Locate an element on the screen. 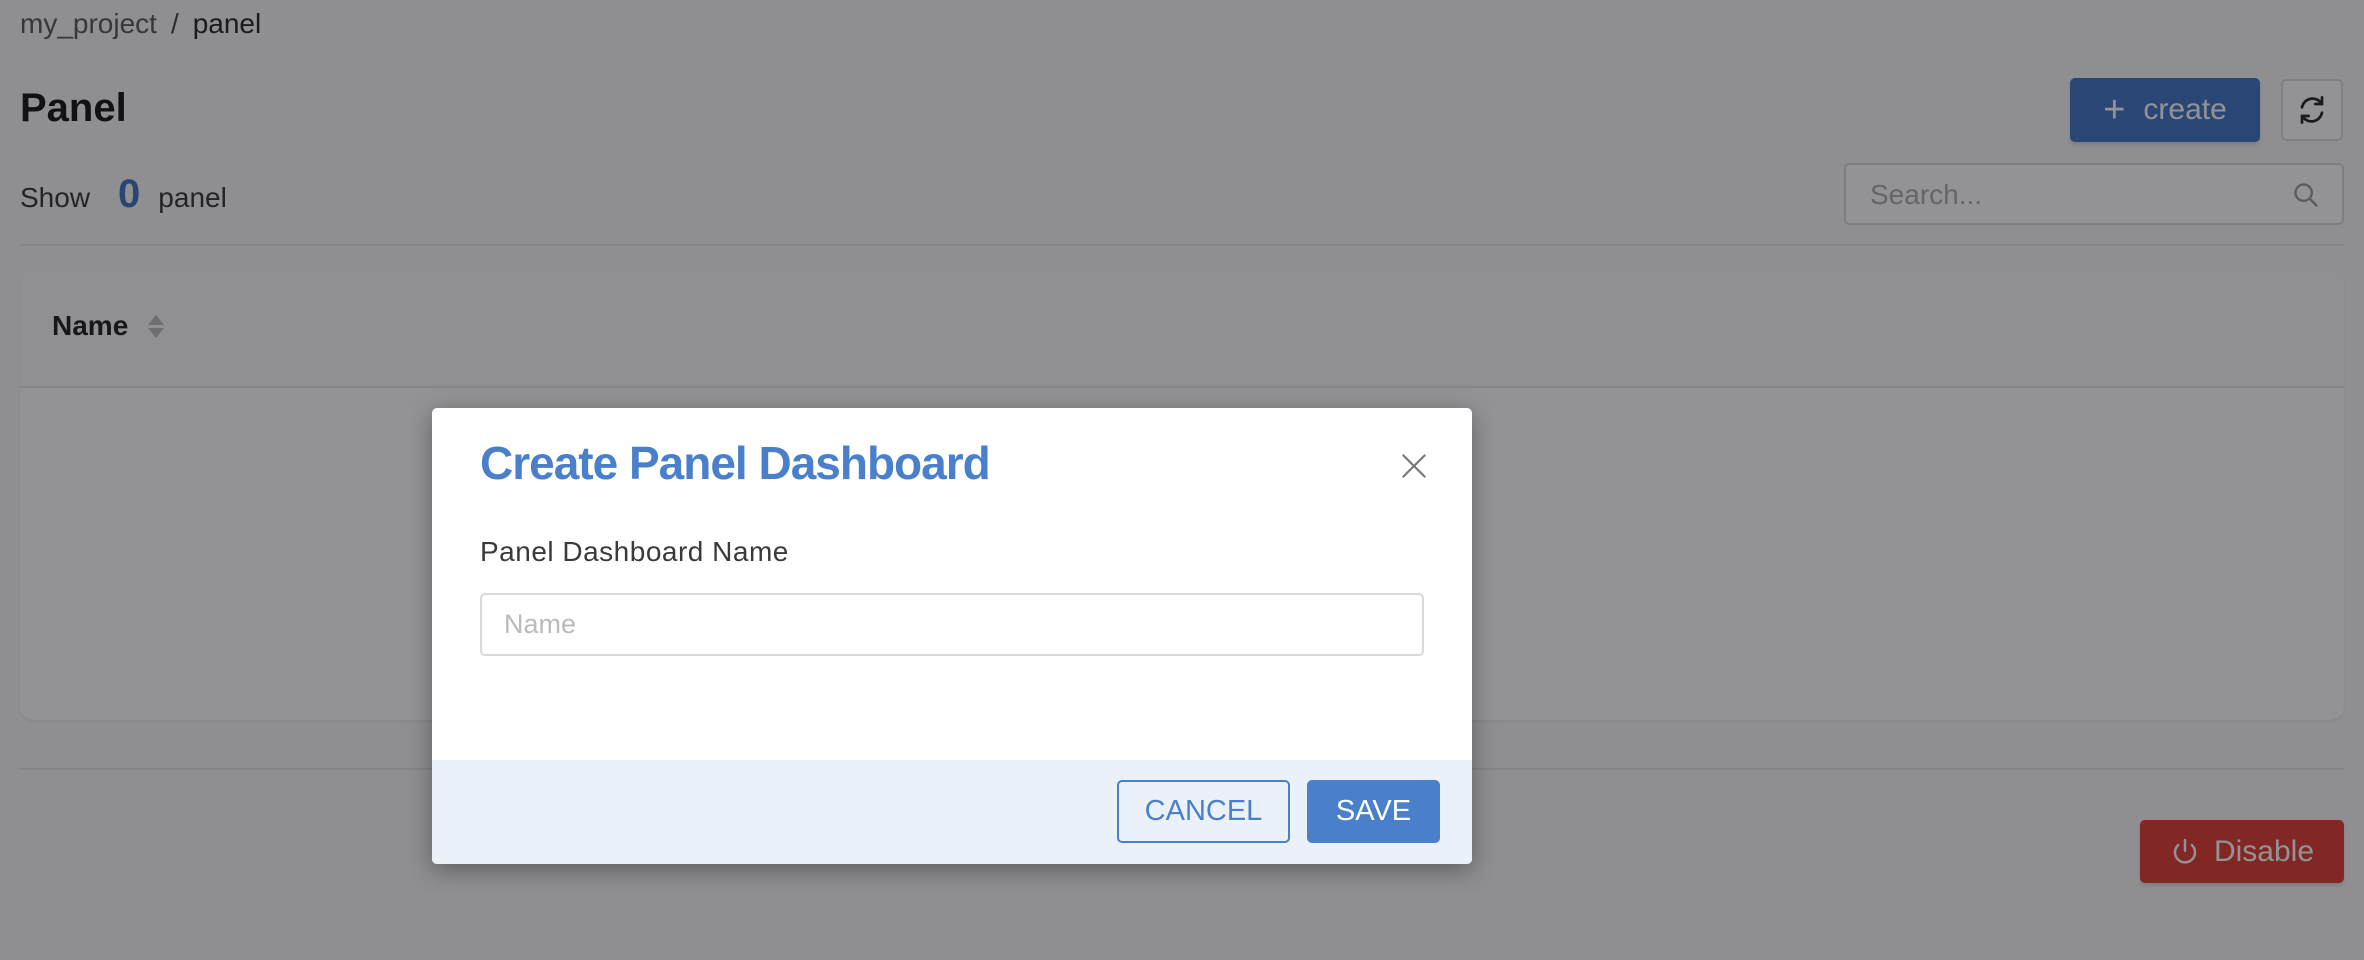 This screenshot has height=960, width=2364. dialog-footer: CANCEL SAVE is located at coordinates (952, 812).